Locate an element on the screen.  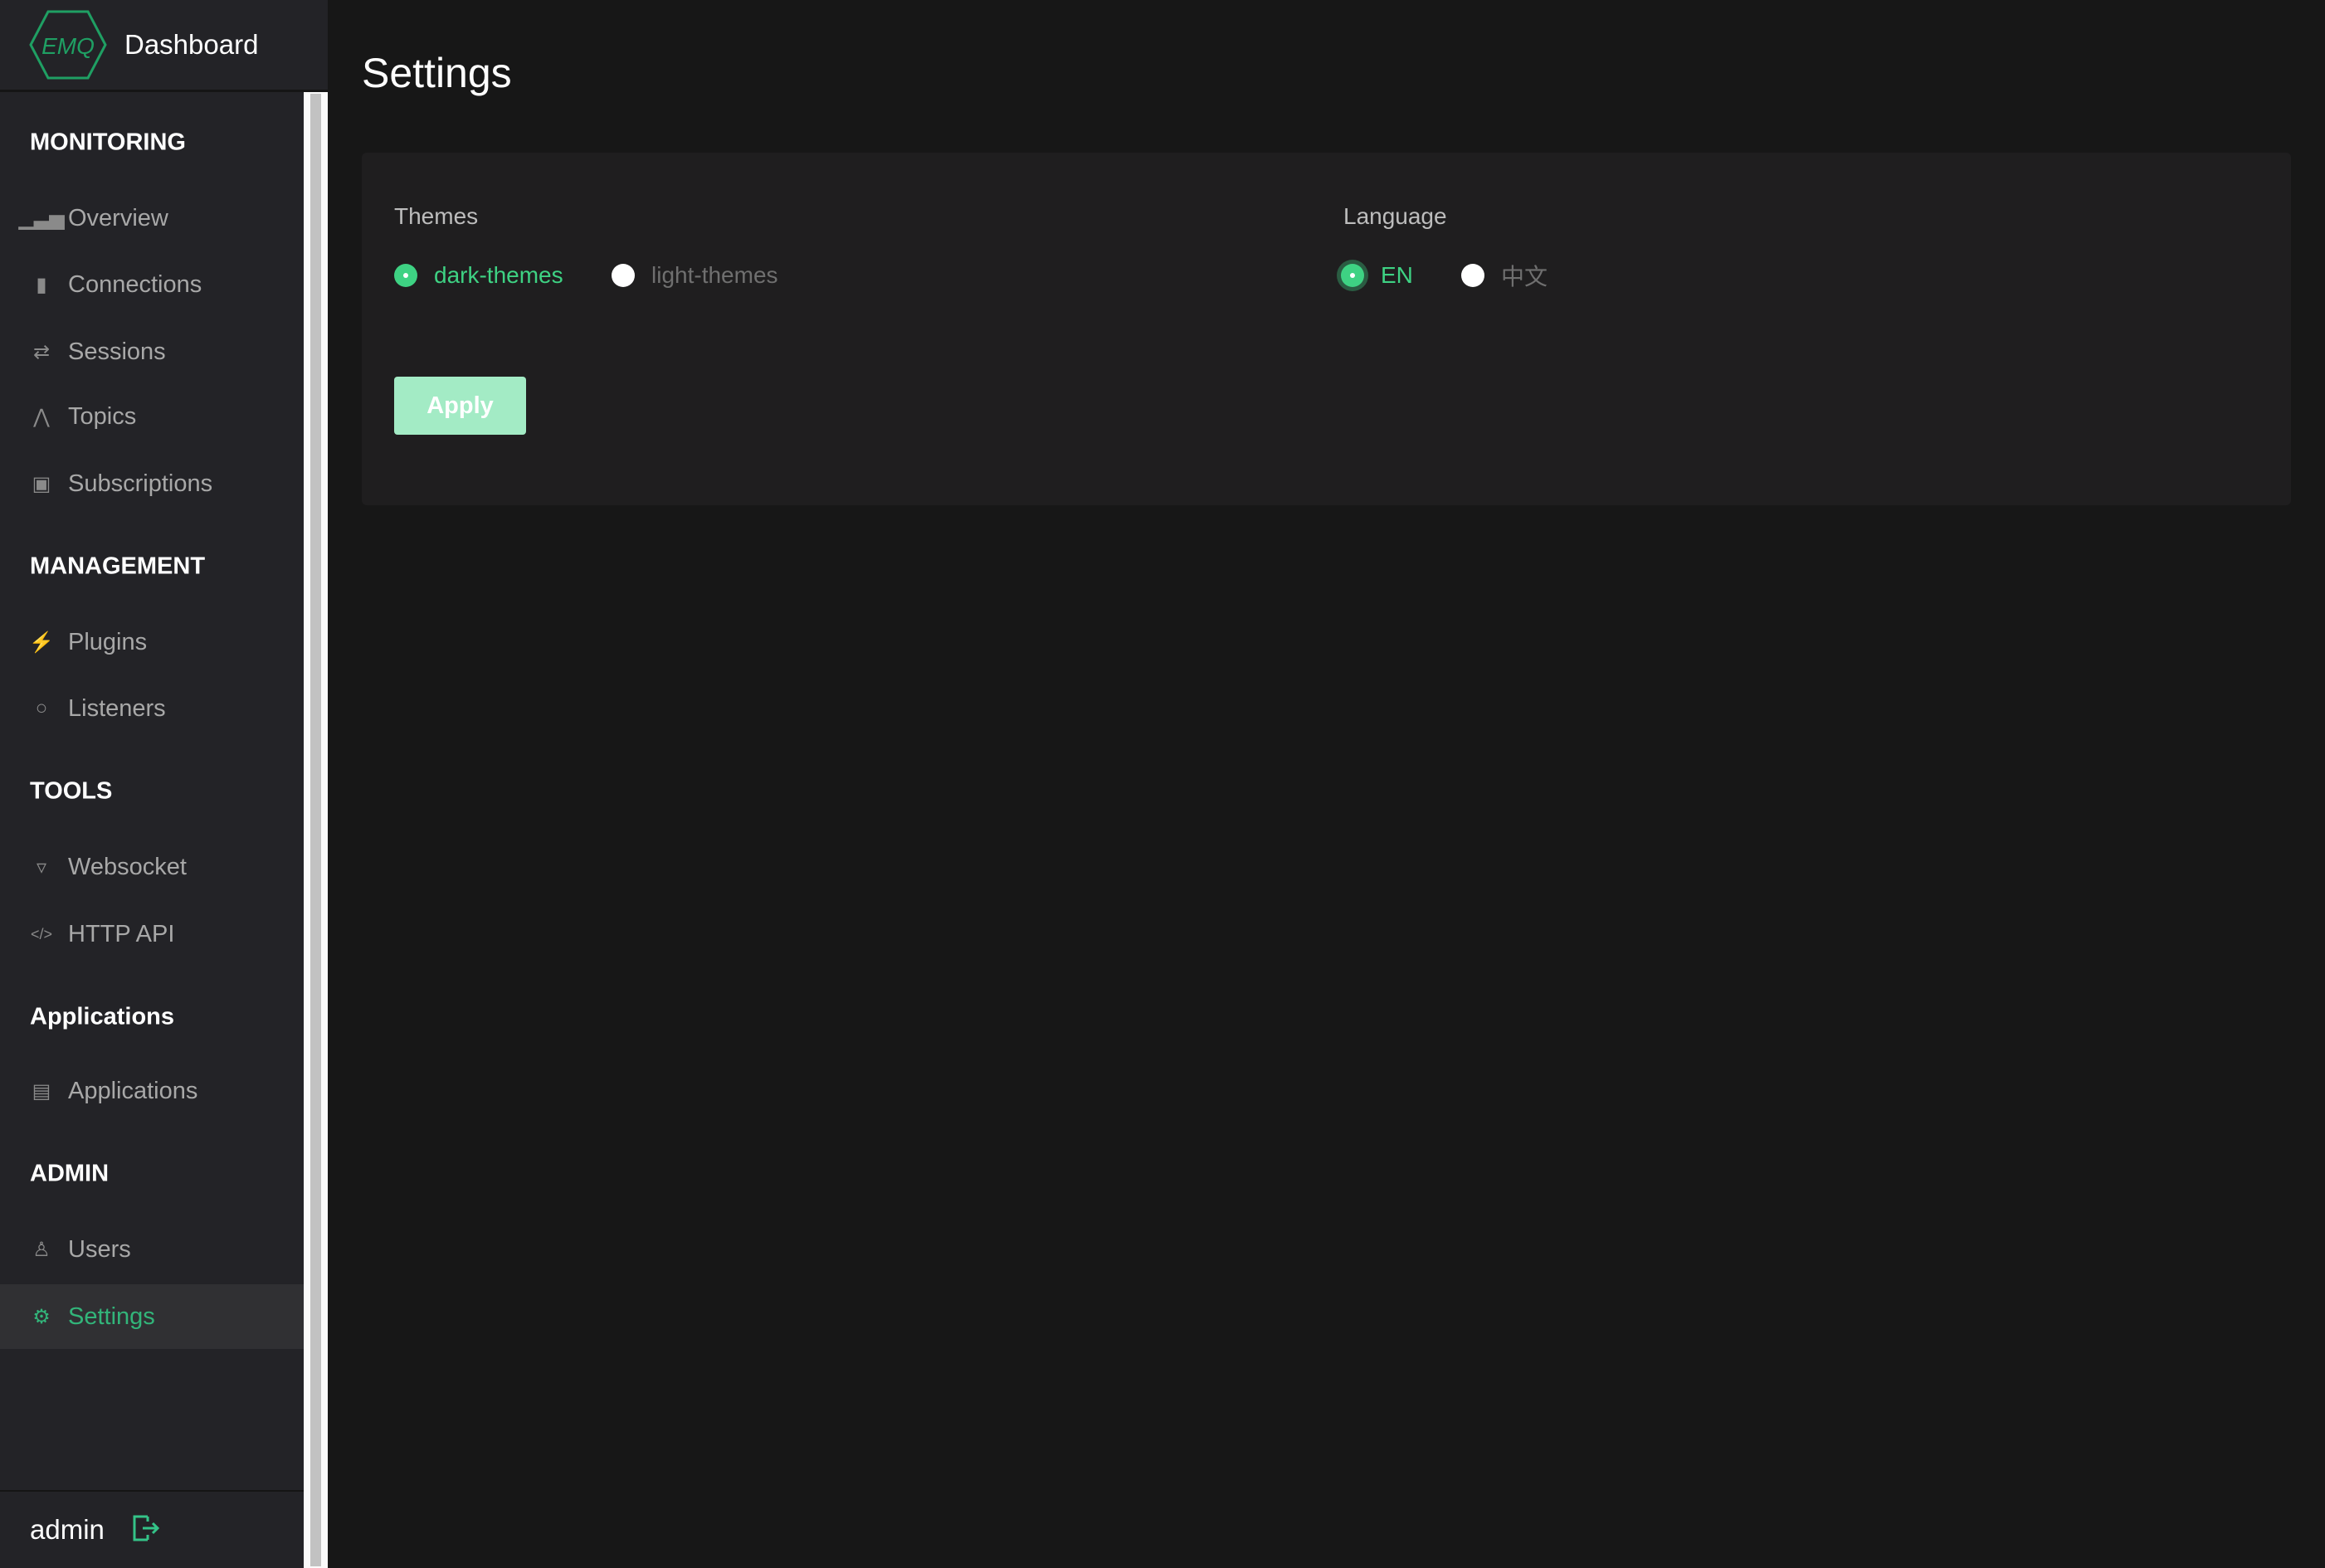
username: admin is located at coordinates (67, 1529).